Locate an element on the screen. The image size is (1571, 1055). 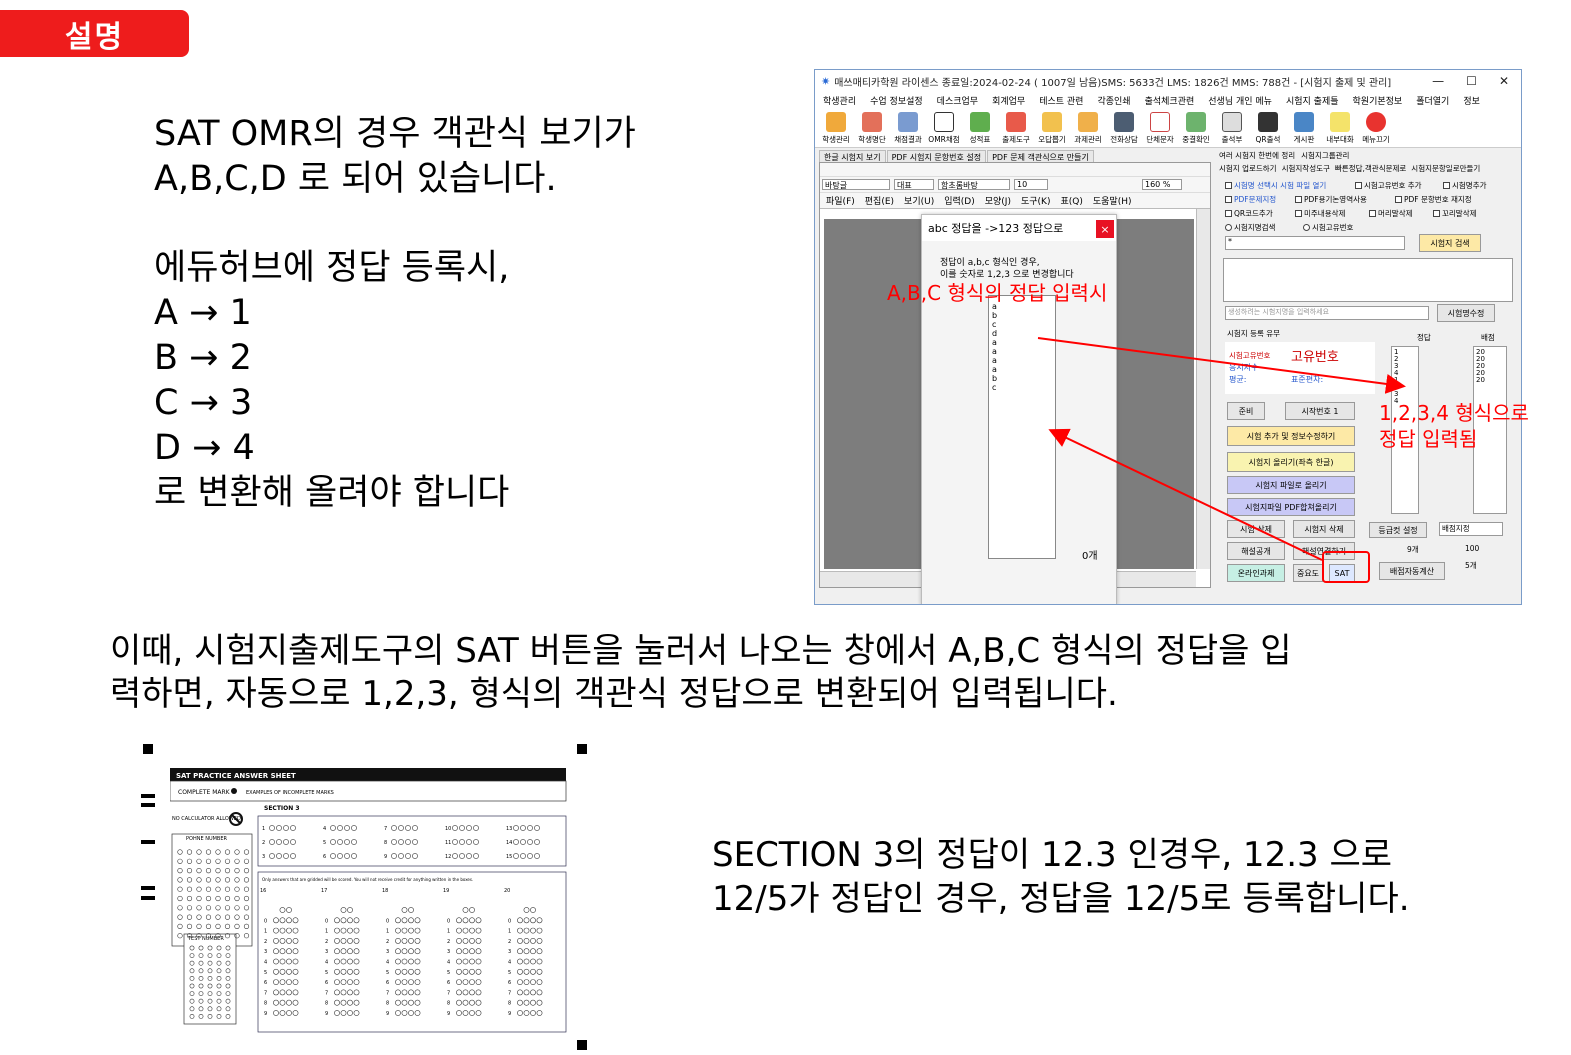
bubble-number: 14 is located at coordinates (509, 843).